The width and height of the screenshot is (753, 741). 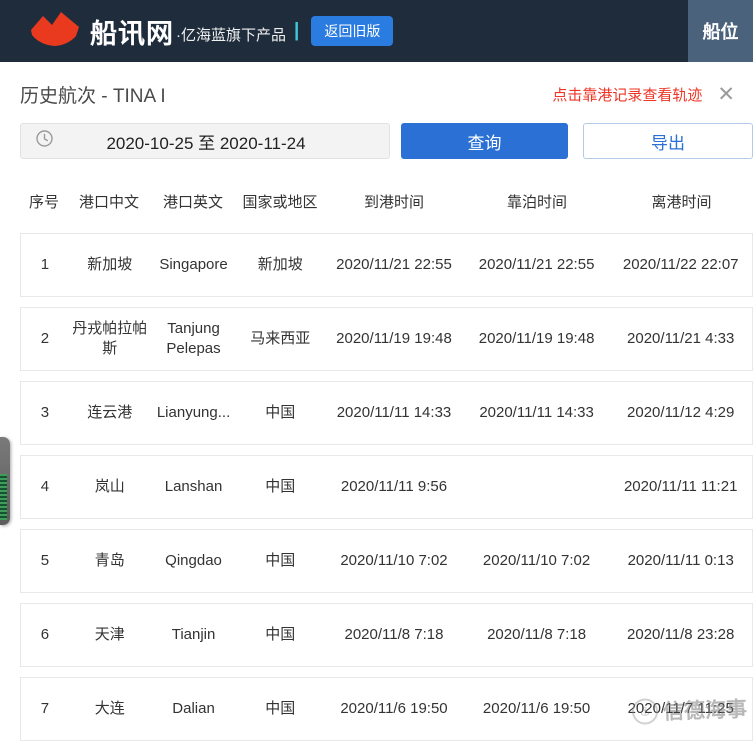 What do you see at coordinates (681, 339) in the screenshot?
I see `cell-departure: 2020/11/21 4:33` at bounding box center [681, 339].